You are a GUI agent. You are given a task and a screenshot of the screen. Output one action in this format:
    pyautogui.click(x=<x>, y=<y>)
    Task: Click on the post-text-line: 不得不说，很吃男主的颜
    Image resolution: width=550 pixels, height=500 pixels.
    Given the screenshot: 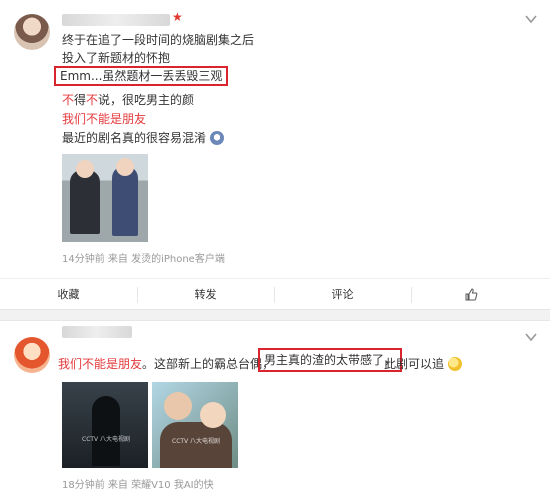 What is the action you would take?
    pyautogui.click(x=128, y=100)
    